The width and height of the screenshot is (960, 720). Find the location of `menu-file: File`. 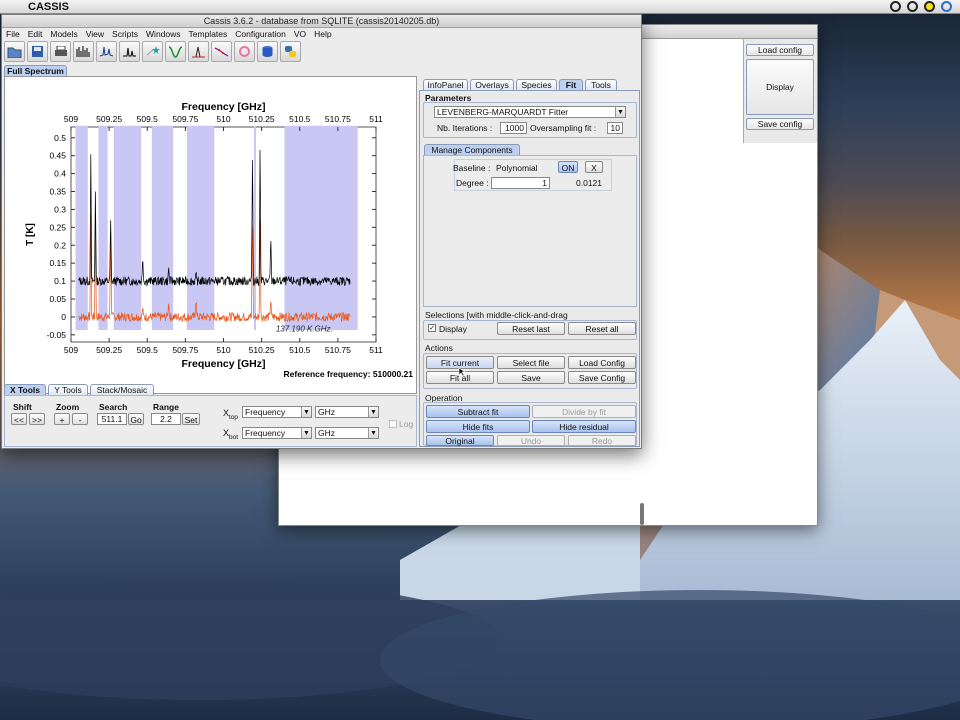

menu-file: File is located at coordinates (13, 34).